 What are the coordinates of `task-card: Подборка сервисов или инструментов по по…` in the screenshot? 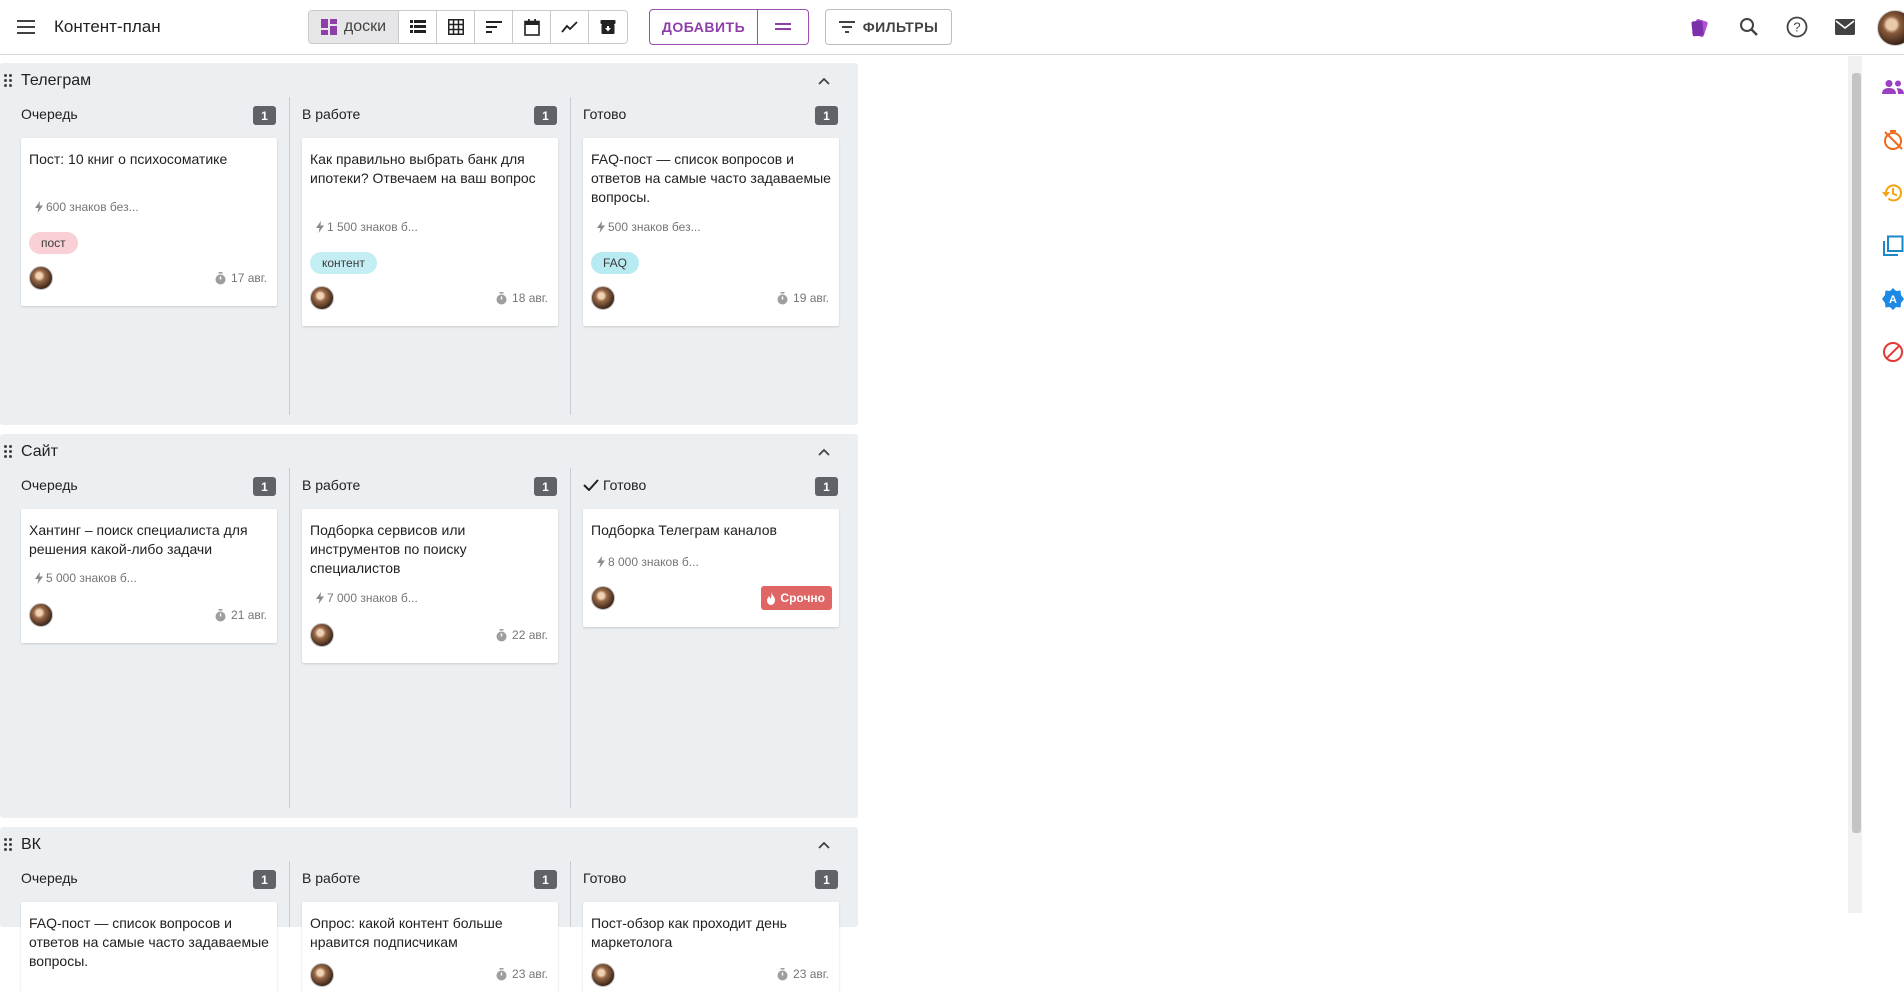 It's located at (430, 586).